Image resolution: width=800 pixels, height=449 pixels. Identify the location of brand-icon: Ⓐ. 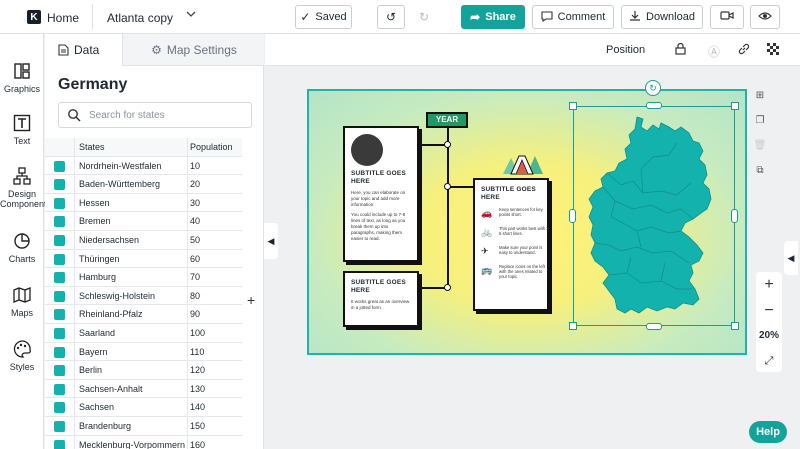
(714, 51).